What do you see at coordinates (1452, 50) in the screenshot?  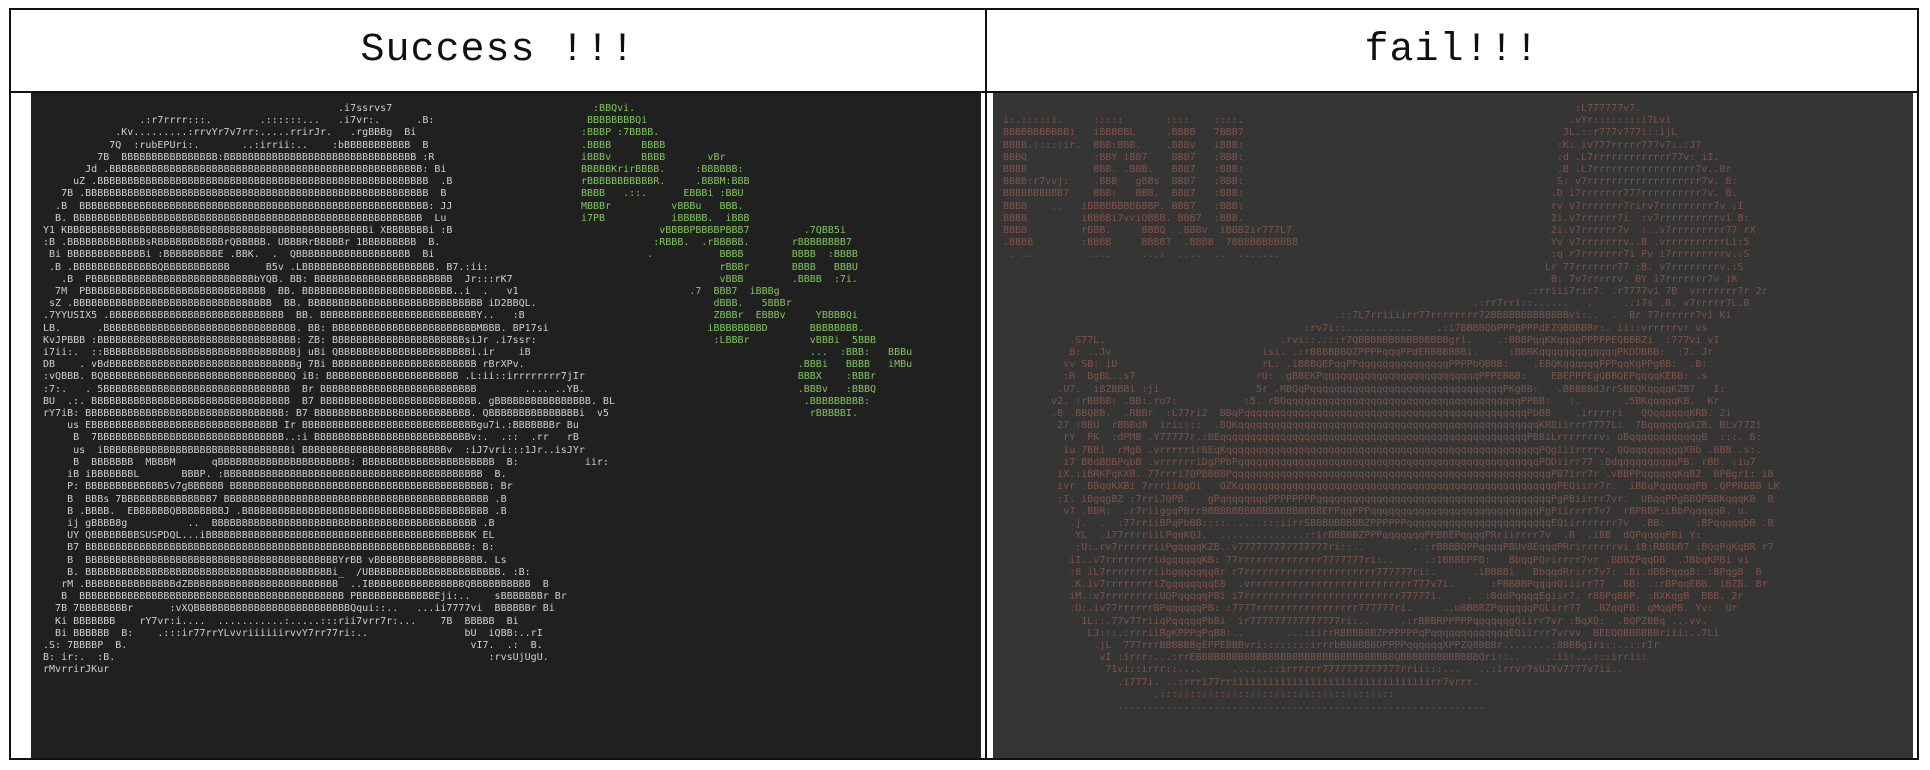 I see `fail-header: fail!!!` at bounding box center [1452, 50].